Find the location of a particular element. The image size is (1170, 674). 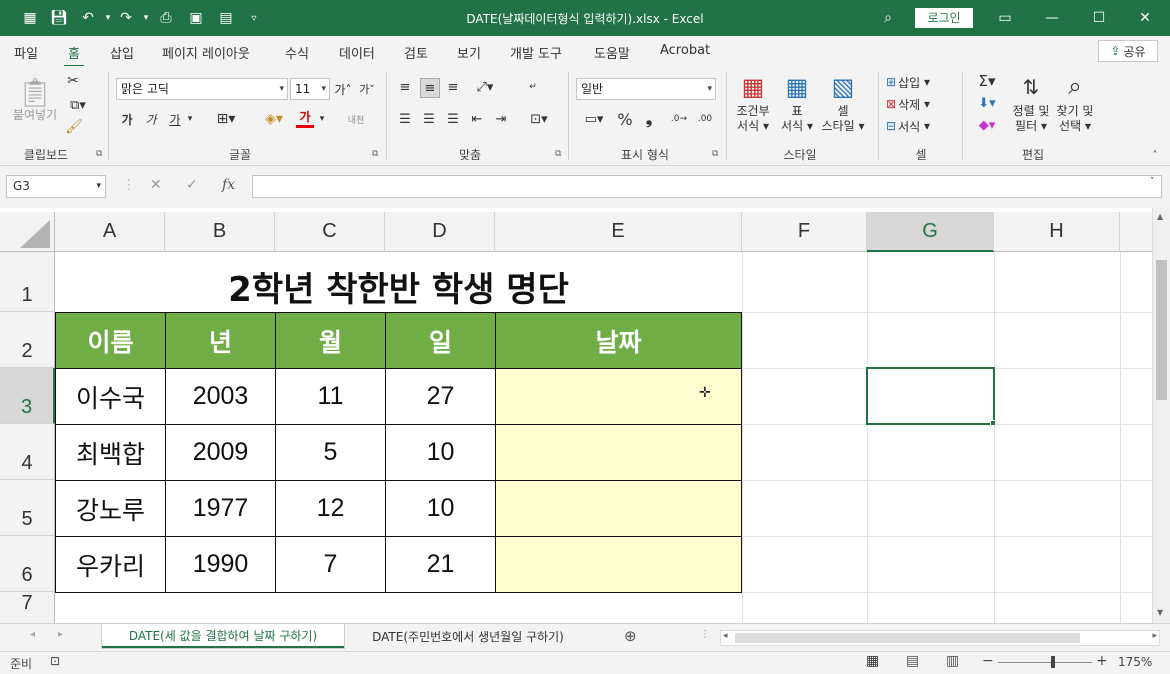

font-color-dropdown-icon: ▾ is located at coordinates (322, 119).